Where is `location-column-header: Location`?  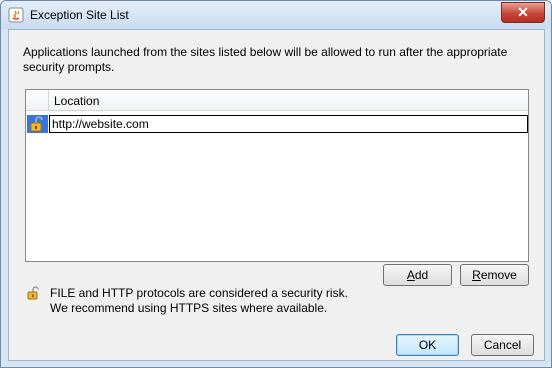 location-column-header: Location is located at coordinates (77, 101).